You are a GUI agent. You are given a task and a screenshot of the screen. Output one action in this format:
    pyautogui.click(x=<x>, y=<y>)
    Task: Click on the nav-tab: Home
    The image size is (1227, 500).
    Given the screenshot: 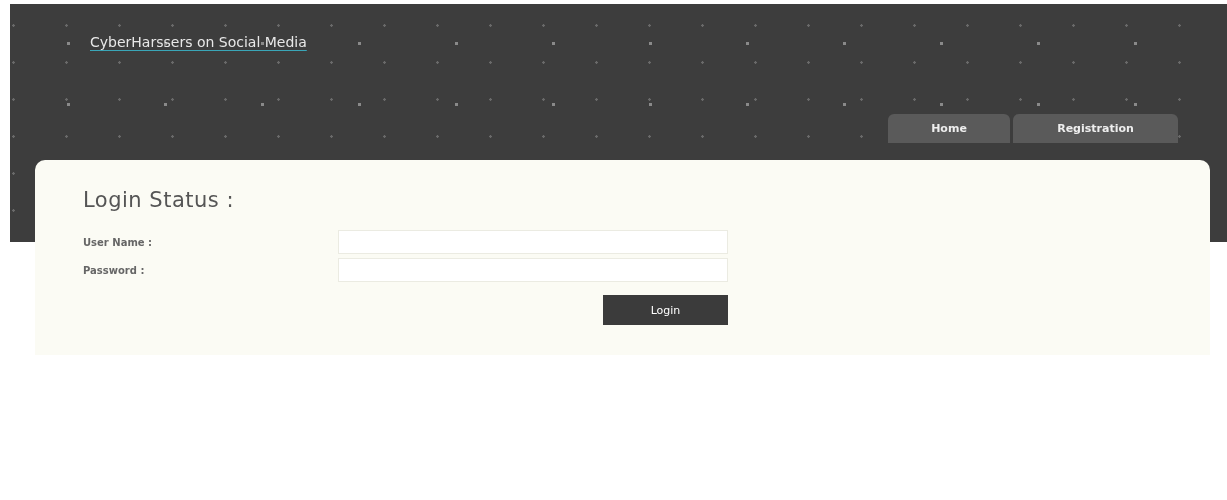 What is the action you would take?
    pyautogui.click(x=949, y=128)
    